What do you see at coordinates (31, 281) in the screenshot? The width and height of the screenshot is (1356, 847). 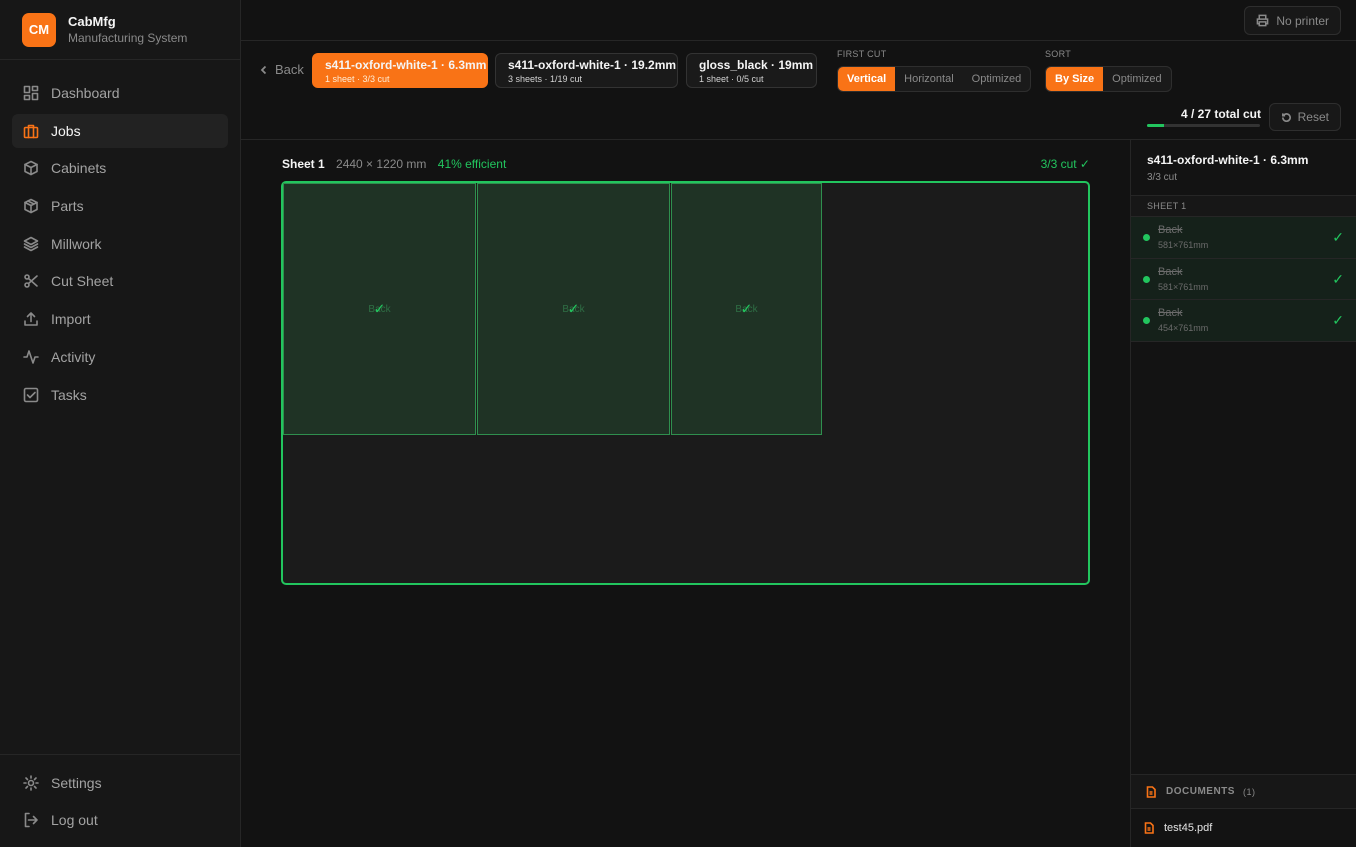 I see `scissors-icon` at bounding box center [31, 281].